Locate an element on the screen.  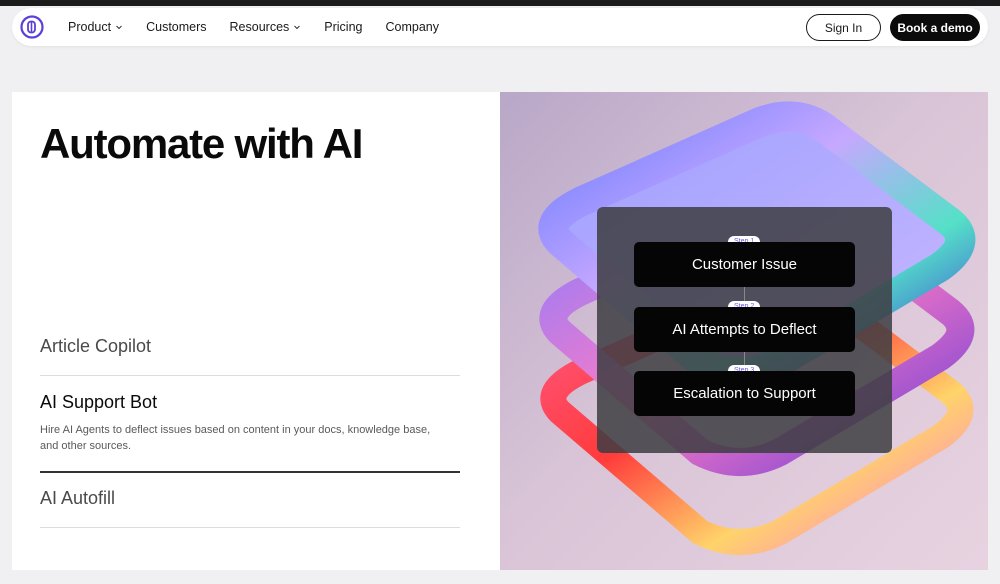
top-strip is located at coordinates (500, 3).